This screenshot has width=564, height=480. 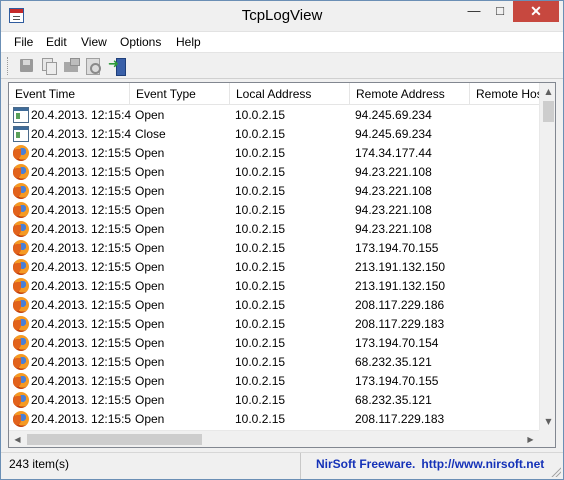 I want to click on scroll-down-arrow-icon: ▼, so click(x=547, y=421).